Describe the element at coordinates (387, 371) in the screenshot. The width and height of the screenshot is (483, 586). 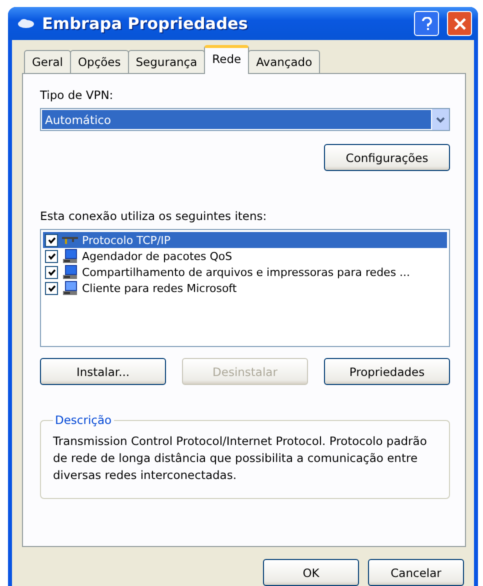
I see `properties-button: Propriedades` at that location.